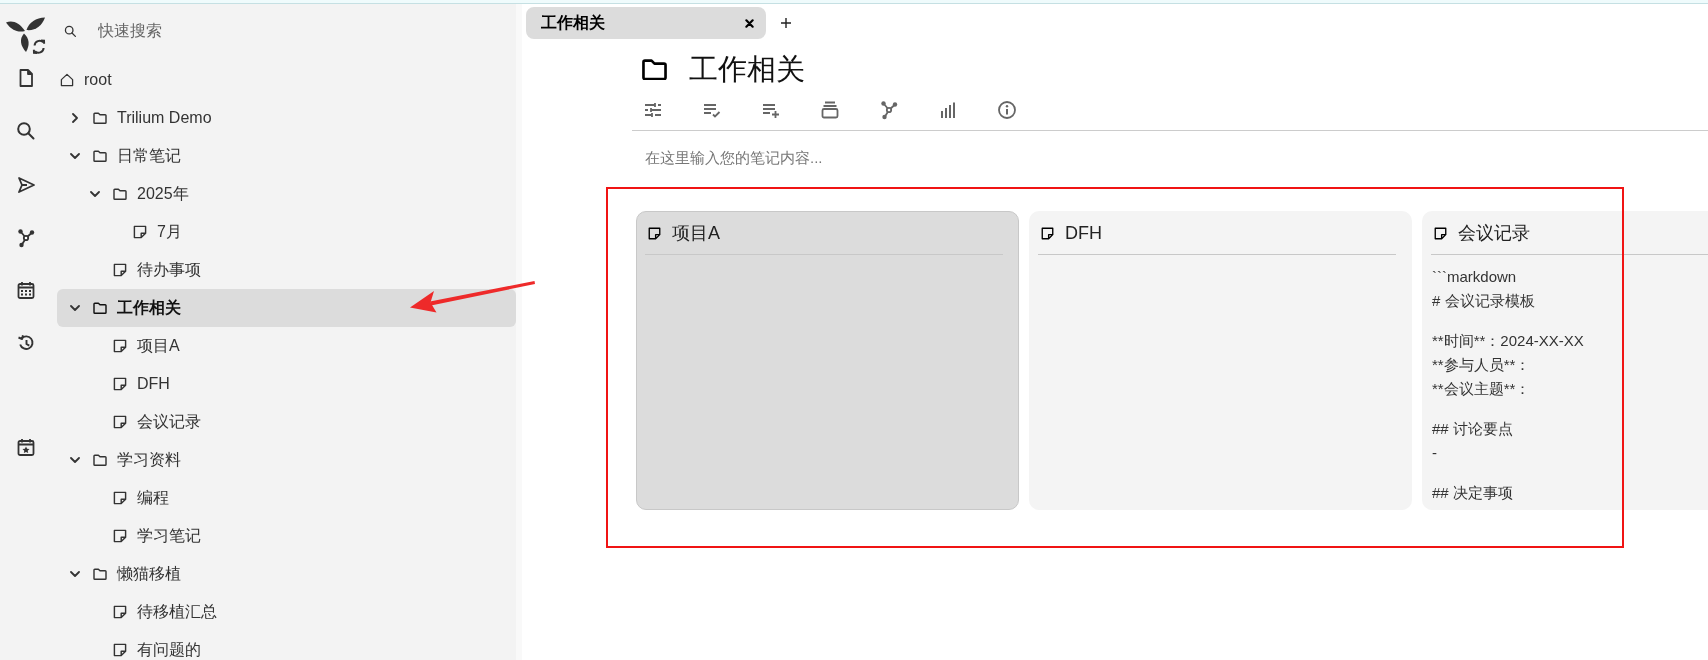 The width and height of the screenshot is (1708, 660). Describe the element at coordinates (1494, 233) in the screenshot. I see `card-title: 会议记录` at that location.